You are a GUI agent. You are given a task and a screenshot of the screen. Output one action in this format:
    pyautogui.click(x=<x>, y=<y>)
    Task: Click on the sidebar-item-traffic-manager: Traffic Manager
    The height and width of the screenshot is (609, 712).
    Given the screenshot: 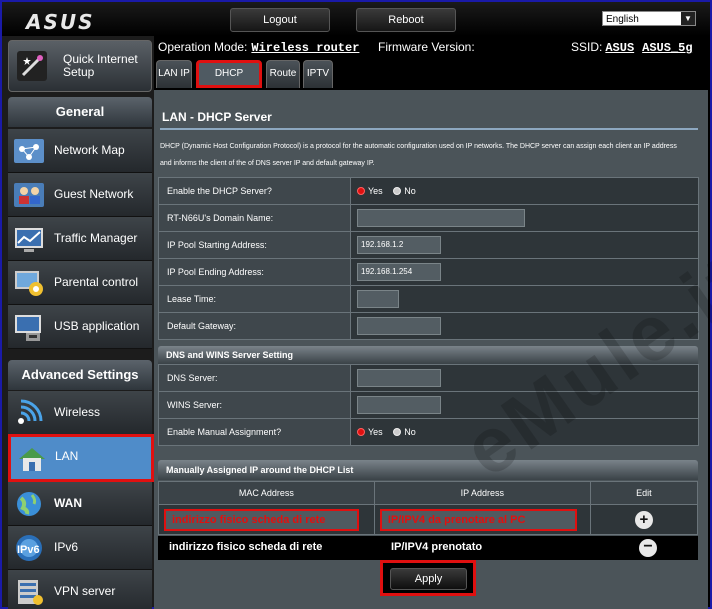 What is the action you would take?
    pyautogui.click(x=80, y=239)
    